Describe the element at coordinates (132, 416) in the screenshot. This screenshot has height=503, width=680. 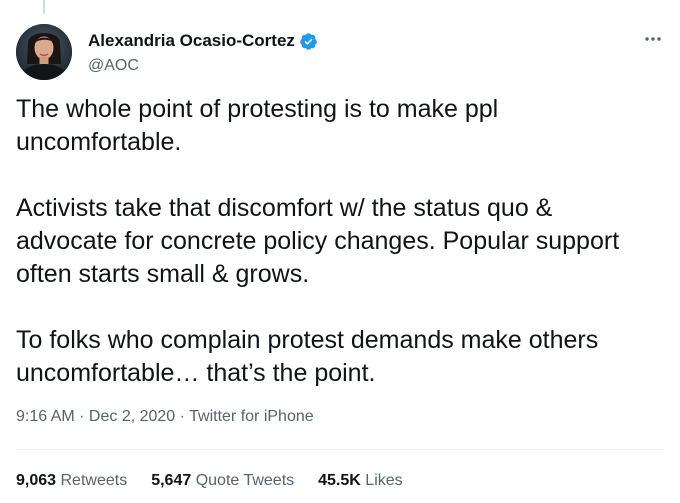
I see `tweet-date: Dec 2, 2020` at that location.